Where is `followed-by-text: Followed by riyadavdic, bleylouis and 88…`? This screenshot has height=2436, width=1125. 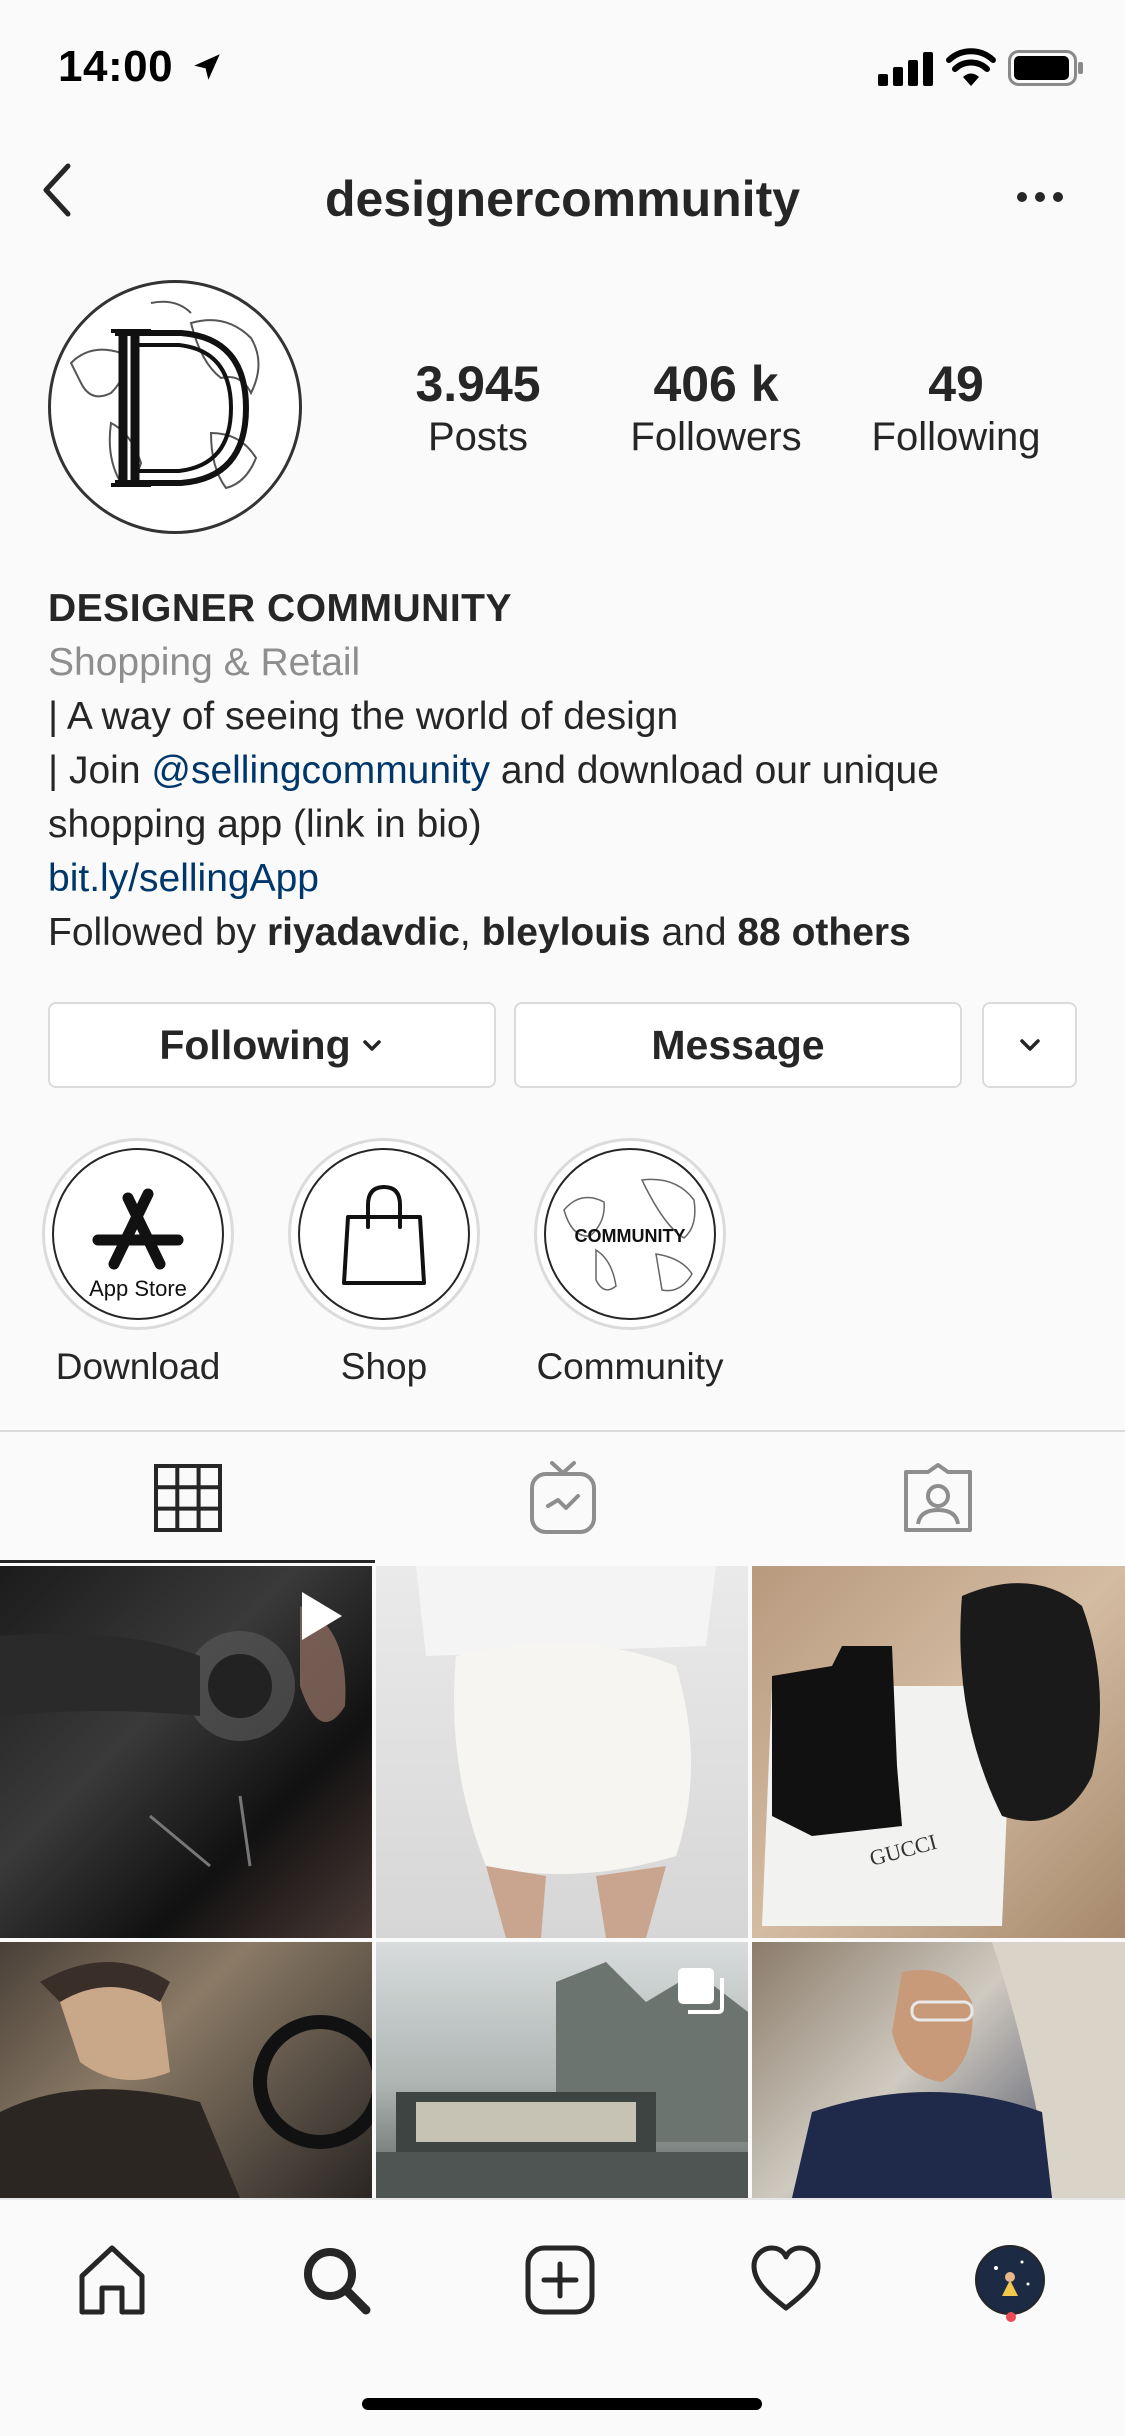
followed-by-text: Followed by riyadavdic, bleylouis and 88… is located at coordinates (479, 933).